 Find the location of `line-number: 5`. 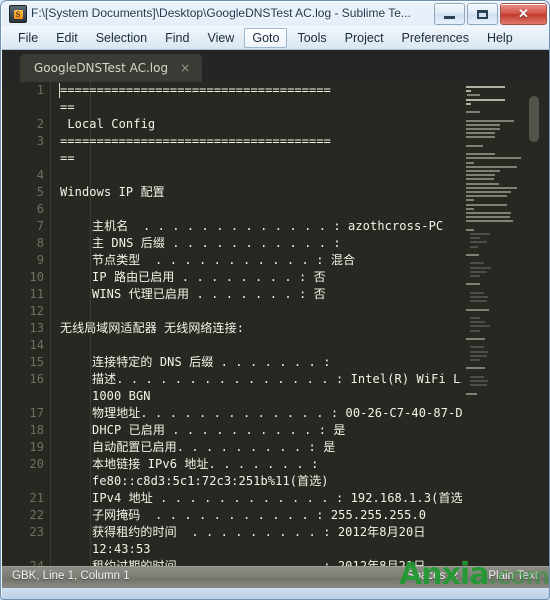

line-number: 5 is located at coordinates (40, 192).